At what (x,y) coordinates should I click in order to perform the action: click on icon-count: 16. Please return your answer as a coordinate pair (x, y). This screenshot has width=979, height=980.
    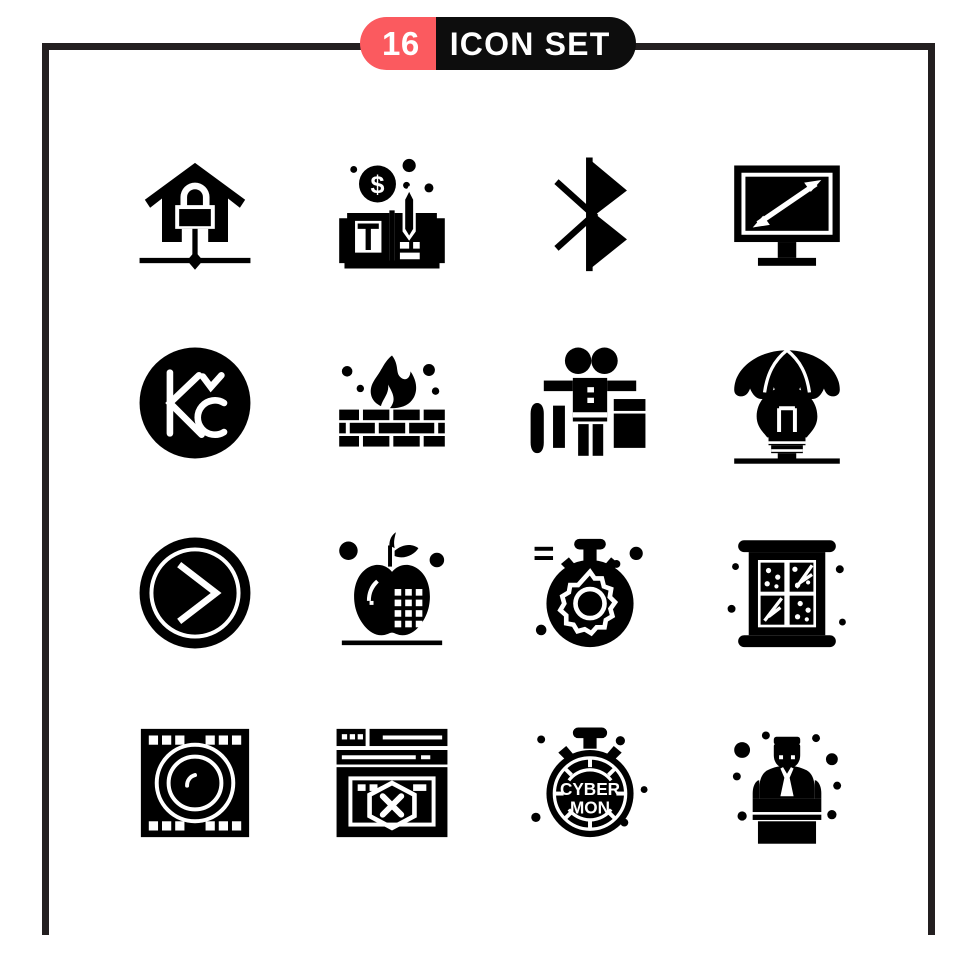
    Looking at the image, I should click on (398, 43).